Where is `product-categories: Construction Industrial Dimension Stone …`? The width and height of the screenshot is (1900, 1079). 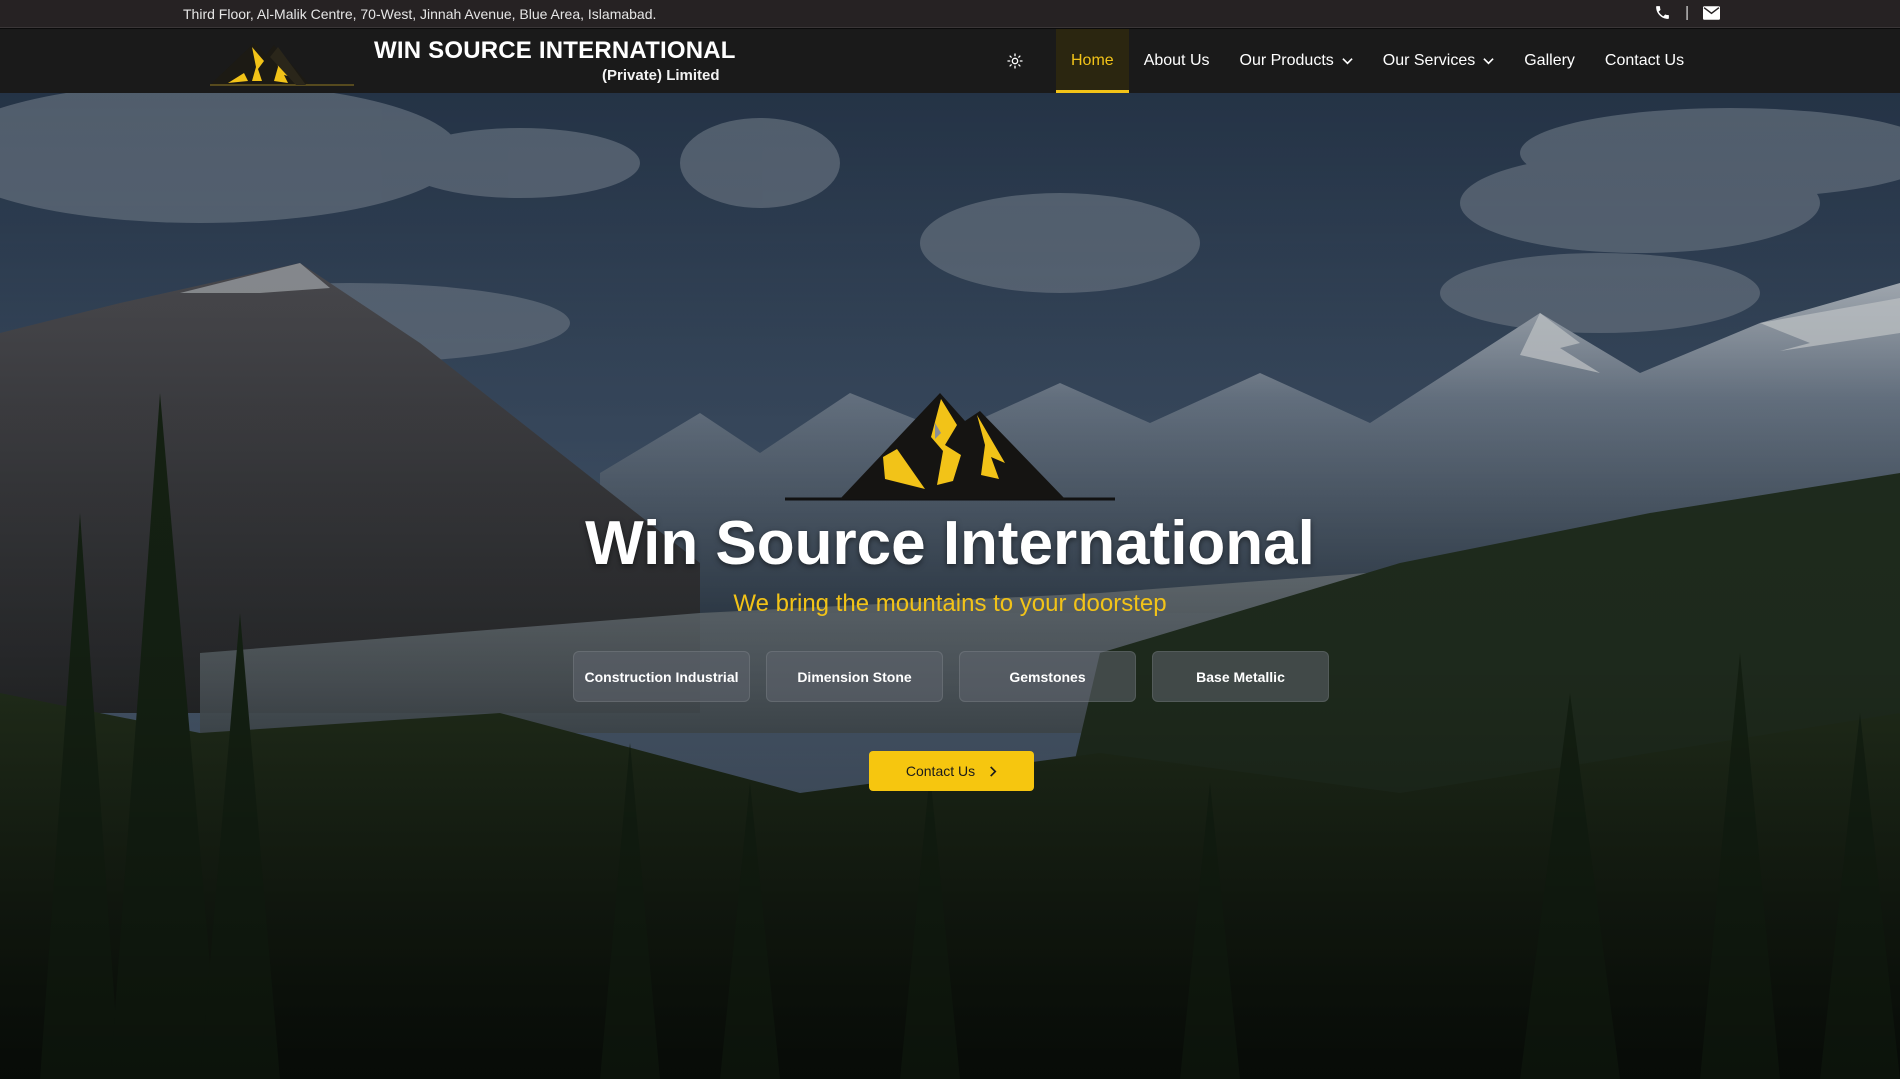 product-categories: Construction Industrial Dimension Stone … is located at coordinates (951, 676).